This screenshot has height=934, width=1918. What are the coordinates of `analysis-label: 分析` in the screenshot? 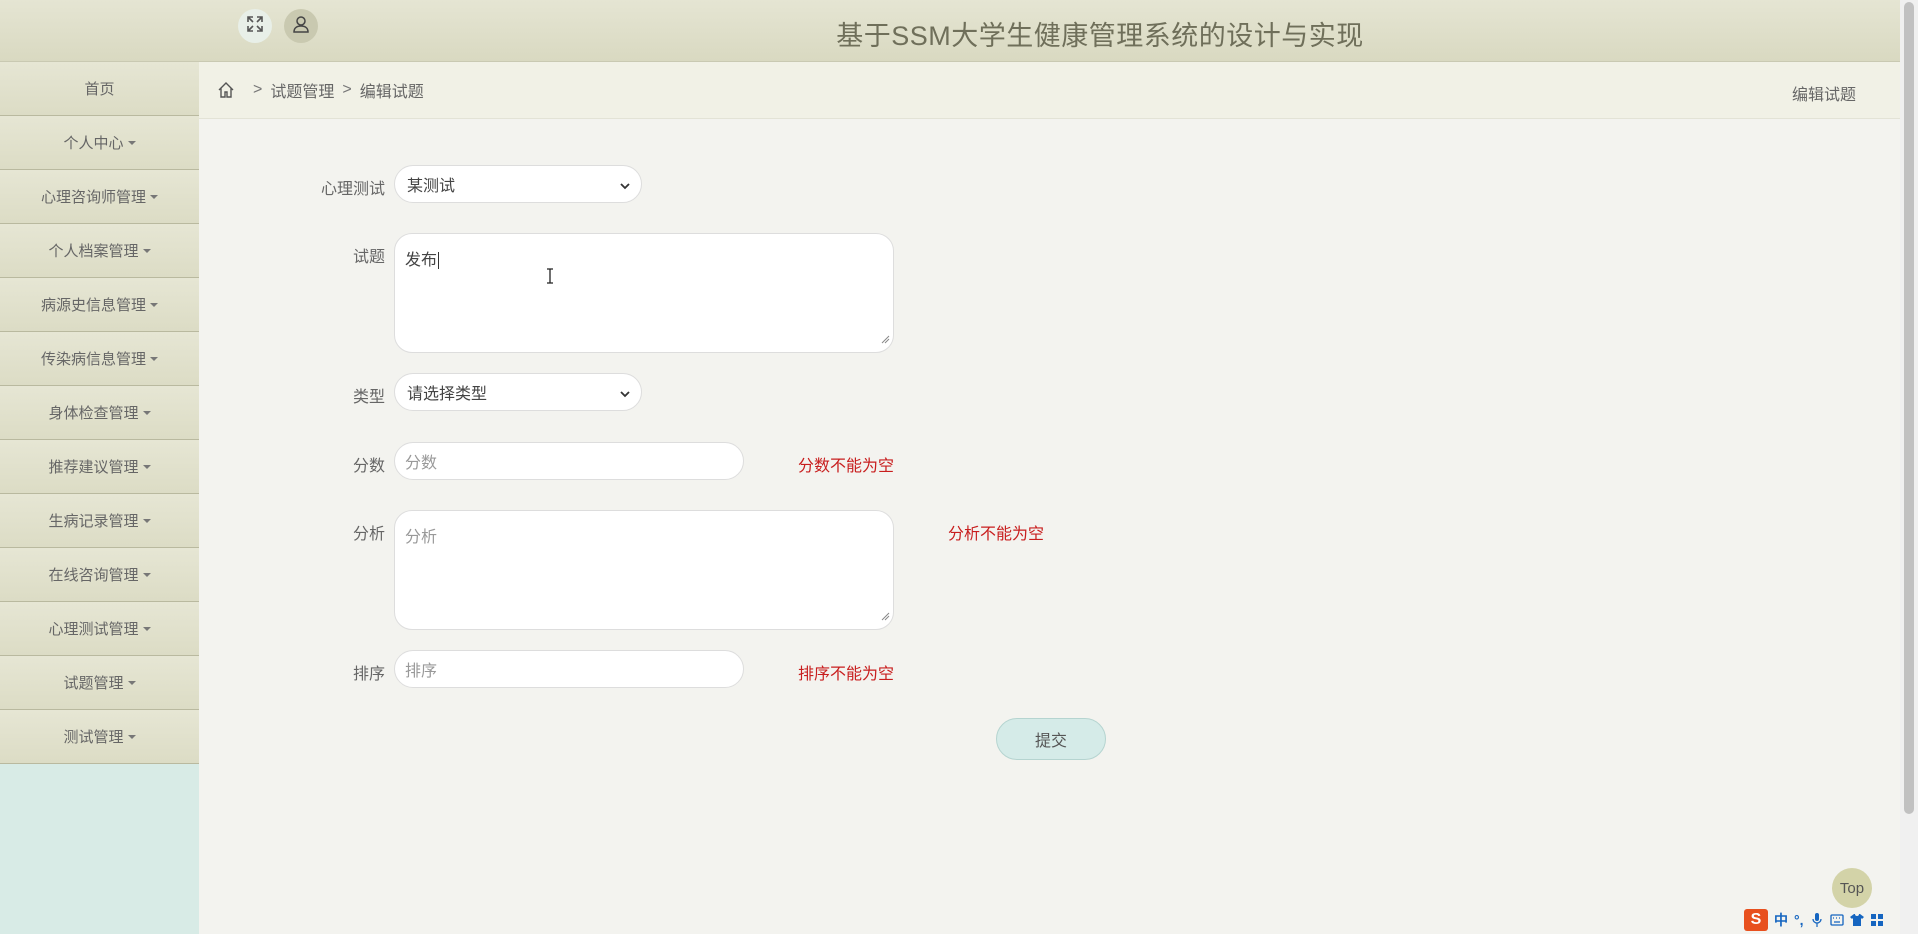 It's located at (368, 534).